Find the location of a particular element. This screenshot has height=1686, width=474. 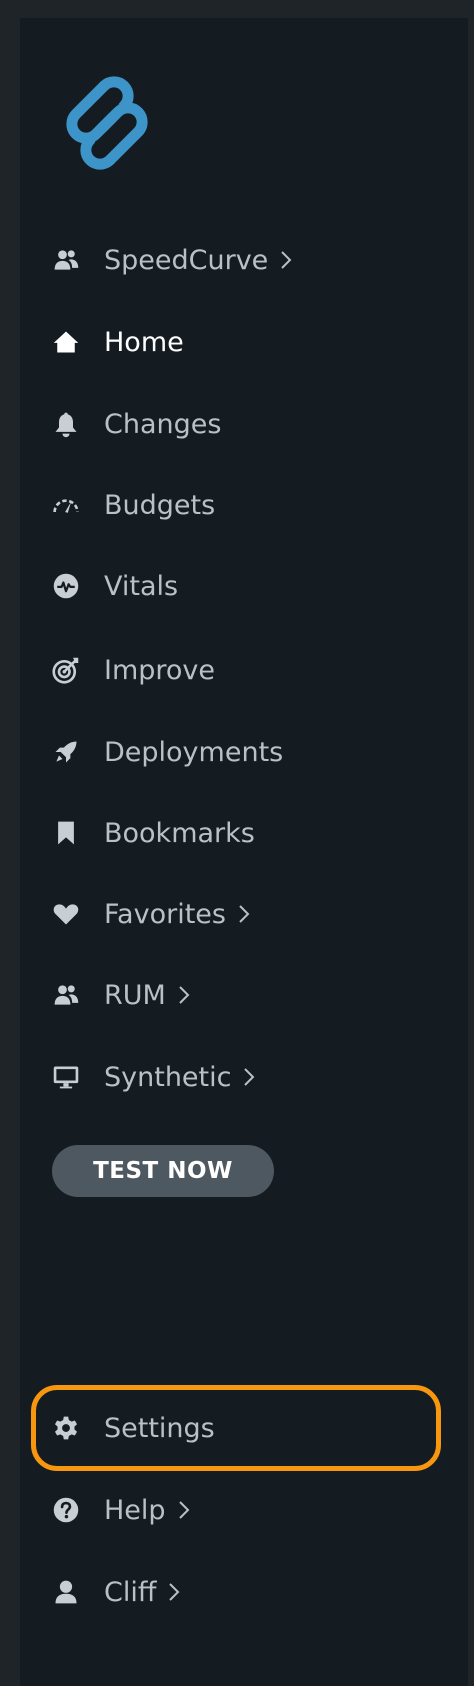

home-icon is located at coordinates (66, 342).